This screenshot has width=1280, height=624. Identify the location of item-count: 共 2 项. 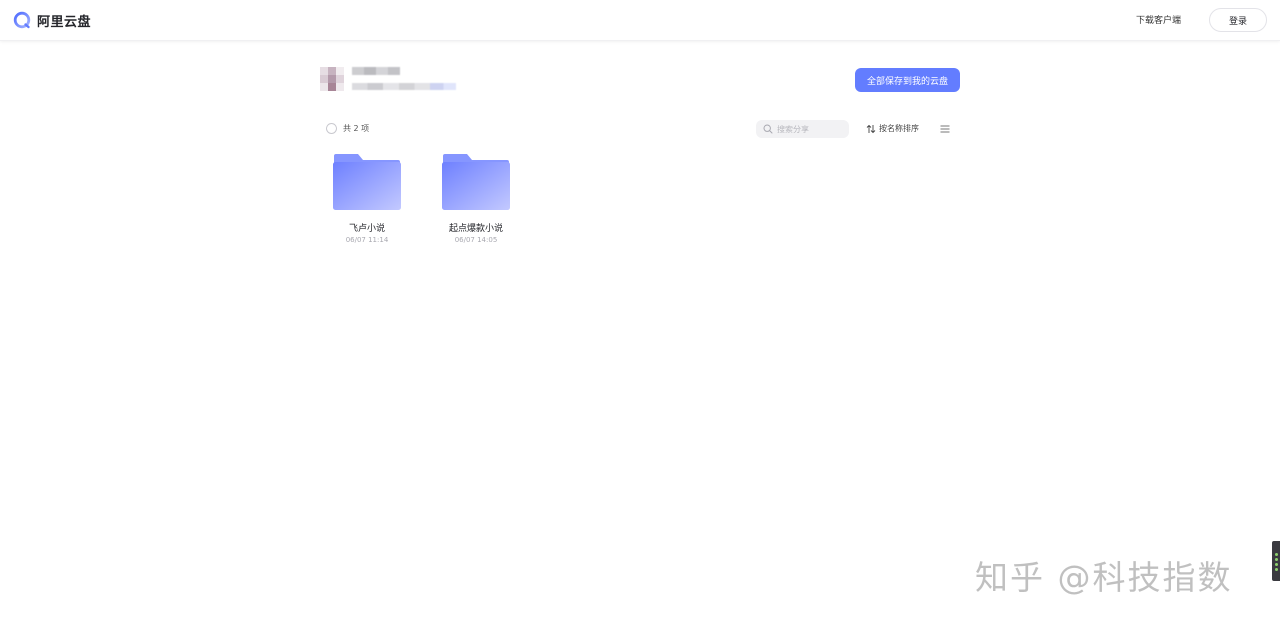
(356, 128).